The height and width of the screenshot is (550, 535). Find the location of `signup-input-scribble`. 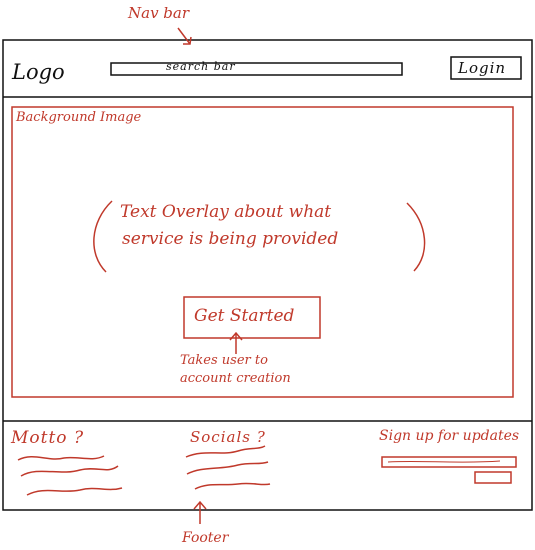

signup-input-scribble is located at coordinates (444, 461).